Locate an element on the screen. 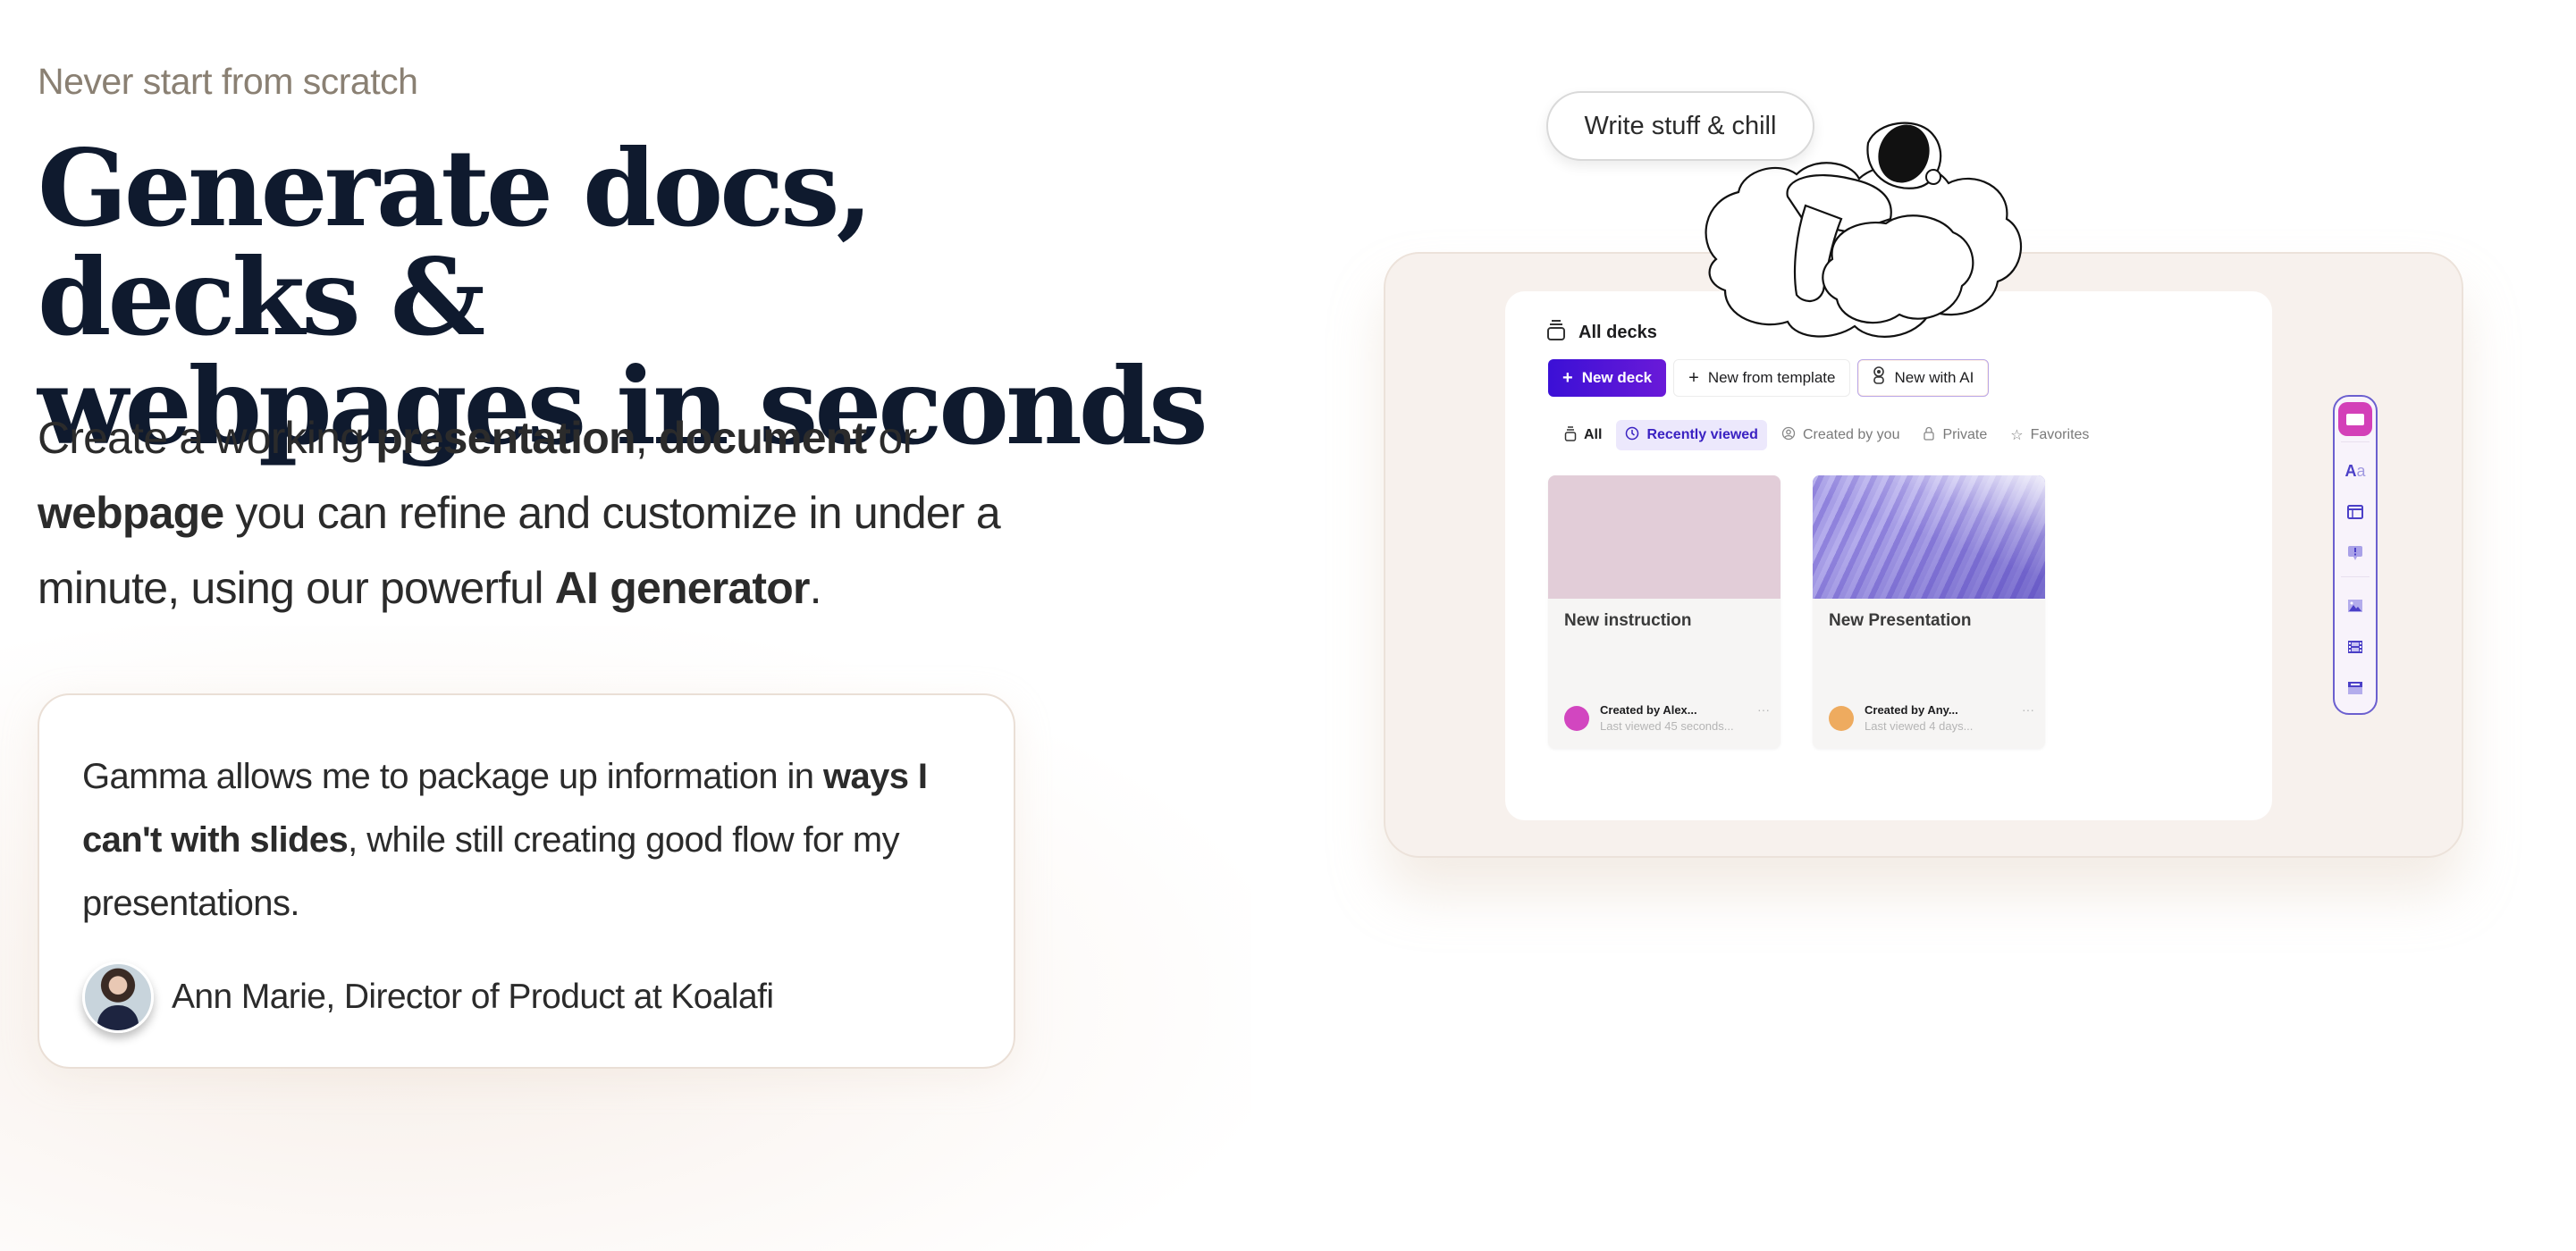  new-with-ai-label: New with AI is located at coordinates (1934, 377).